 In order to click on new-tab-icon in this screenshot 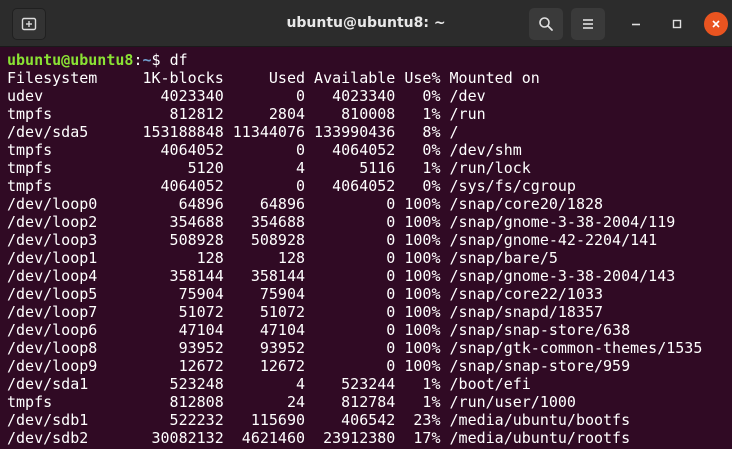, I will do `click(29, 24)`.